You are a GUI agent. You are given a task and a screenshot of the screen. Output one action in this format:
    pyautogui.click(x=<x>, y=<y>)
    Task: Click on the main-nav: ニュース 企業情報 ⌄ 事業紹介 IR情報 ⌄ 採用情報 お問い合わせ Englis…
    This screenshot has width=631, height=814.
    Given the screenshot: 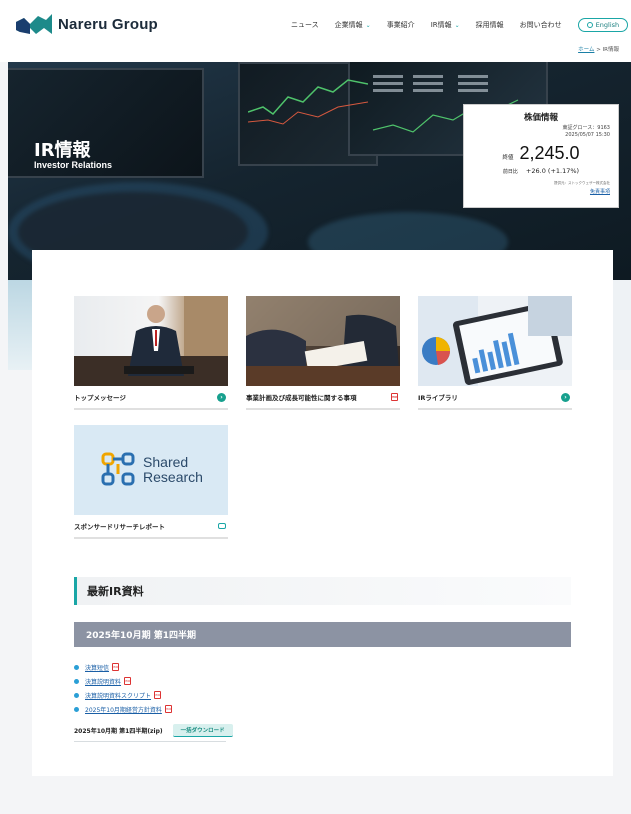 What is the action you would take?
    pyautogui.click(x=460, y=25)
    